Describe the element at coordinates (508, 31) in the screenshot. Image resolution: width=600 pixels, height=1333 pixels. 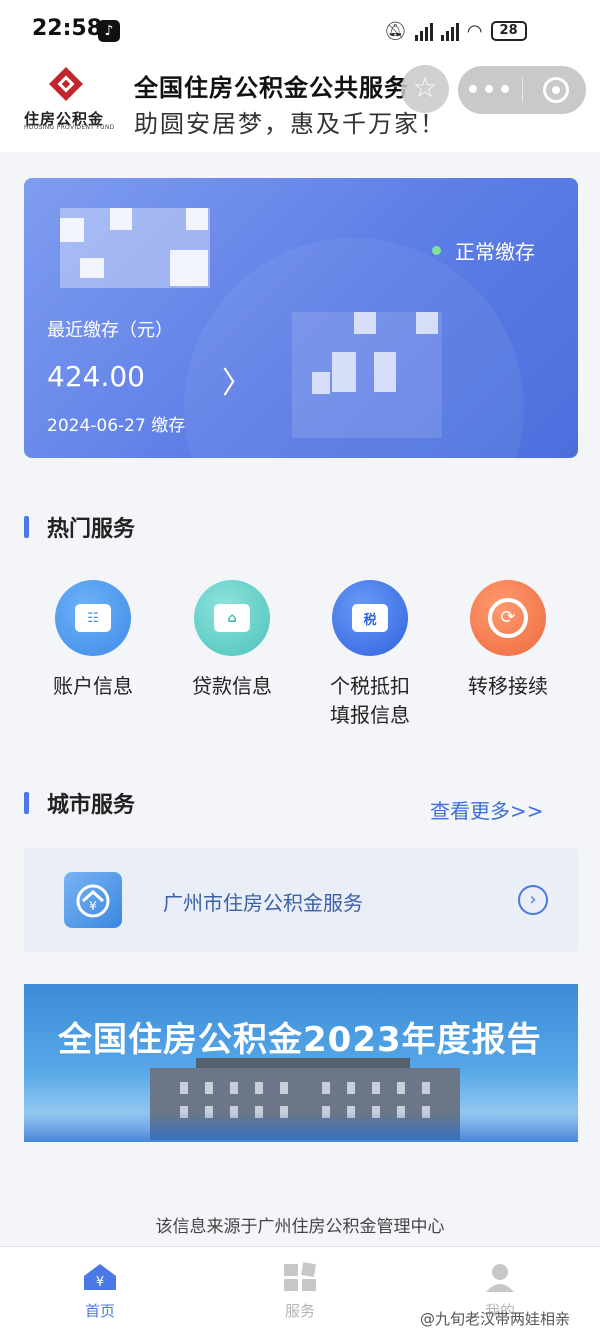
I see `battery-icon: 28` at that location.